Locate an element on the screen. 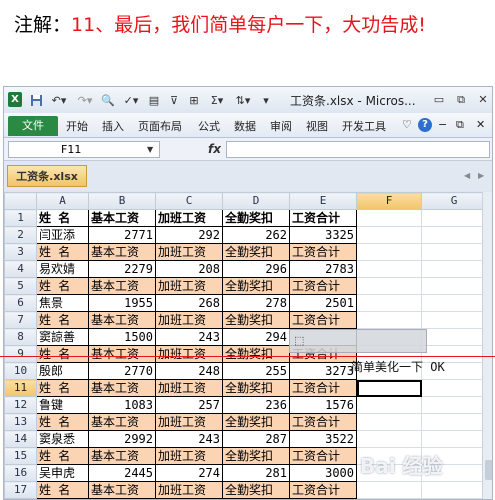  cell: 2992 is located at coordinates (122, 439).